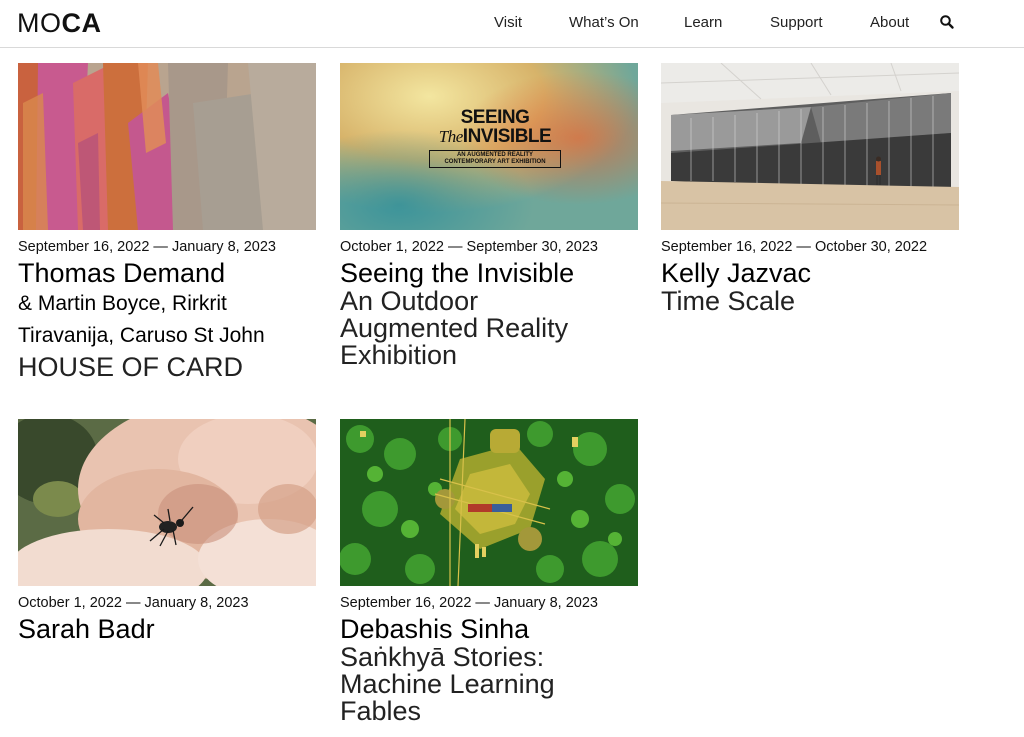 This screenshot has height=737, width=1024. Describe the element at coordinates (495, 155) in the screenshot. I see `poster-subline: AN AUGMENTED REALITY` at that location.